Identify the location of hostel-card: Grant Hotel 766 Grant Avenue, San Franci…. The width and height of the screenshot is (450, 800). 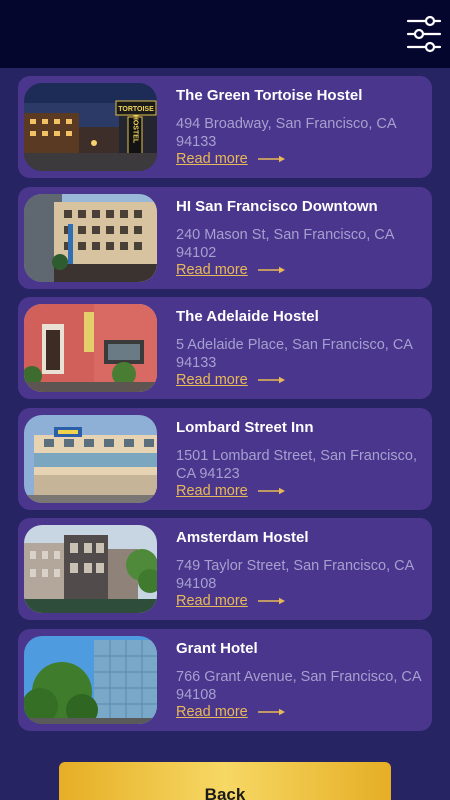
(225, 679).